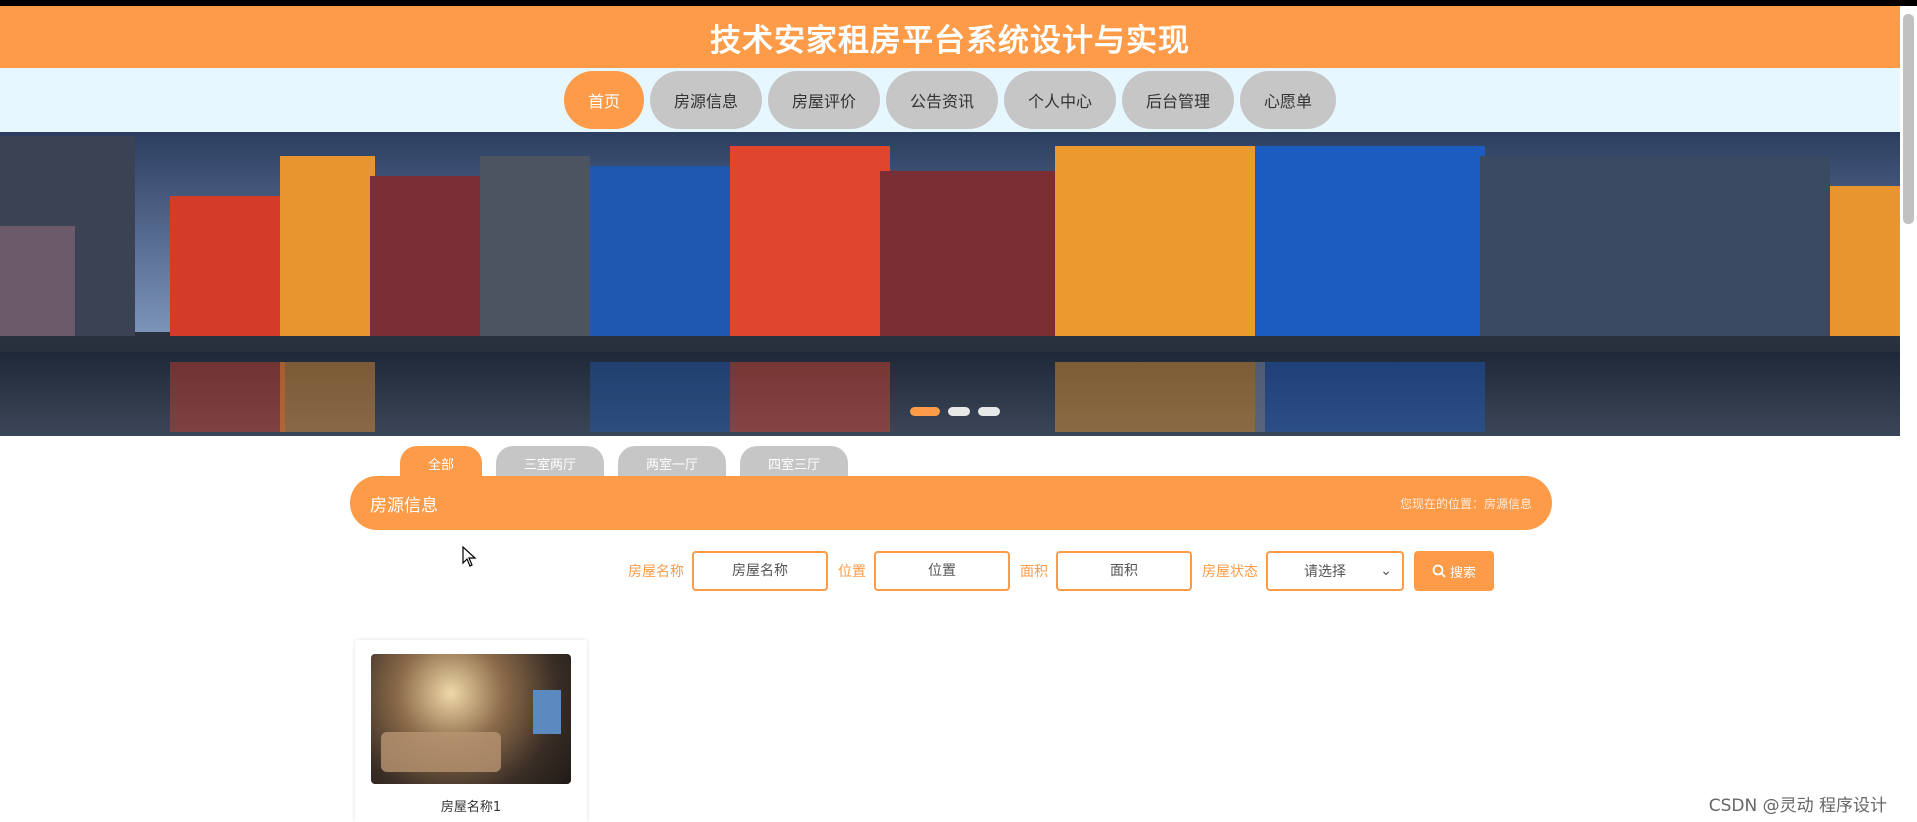 The image size is (1917, 822). Describe the element at coordinates (951, 503) in the screenshot. I see `section-titlebar: 房源信息 您现在的位置：房源信息` at that location.